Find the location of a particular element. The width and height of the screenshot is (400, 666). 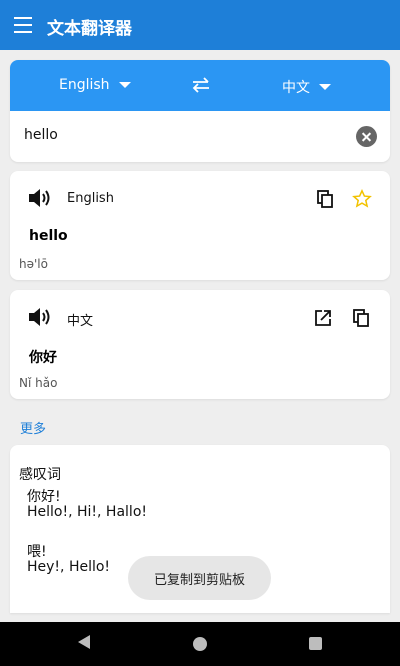

source-text-input is located at coordinates (184, 135).